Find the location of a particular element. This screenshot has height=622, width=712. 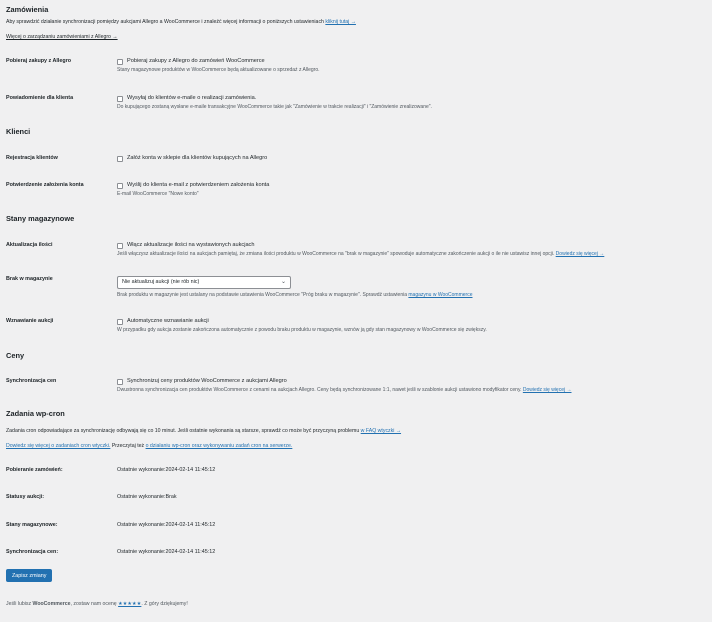

orders-help-link: kliknij tutaj → is located at coordinates (340, 22).